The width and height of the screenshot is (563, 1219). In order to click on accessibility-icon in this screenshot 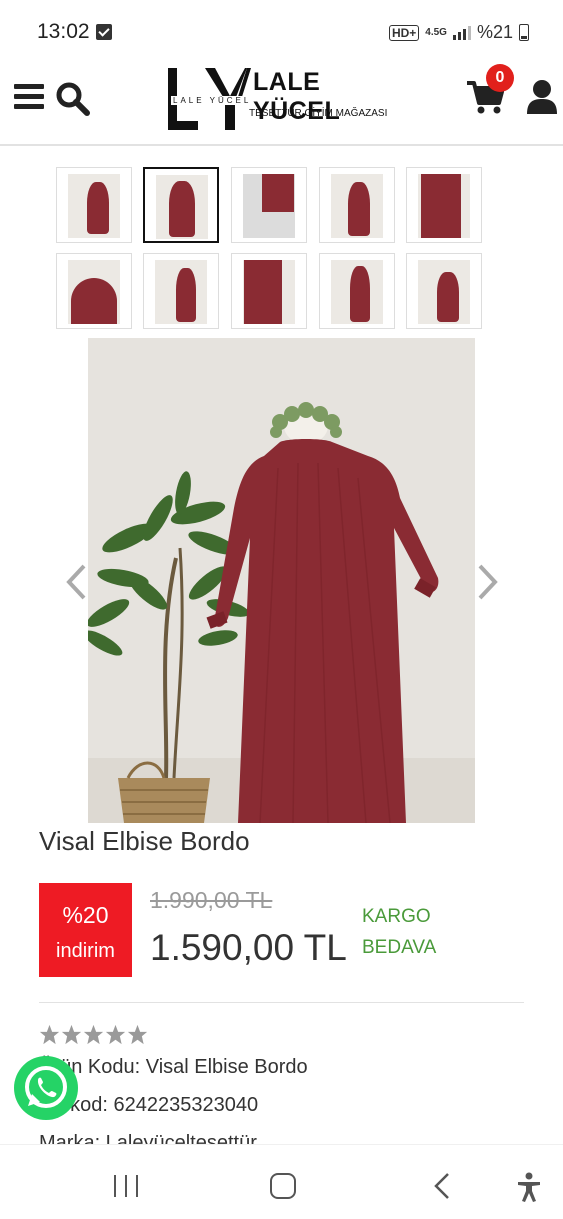, I will do `click(529, 1187)`.